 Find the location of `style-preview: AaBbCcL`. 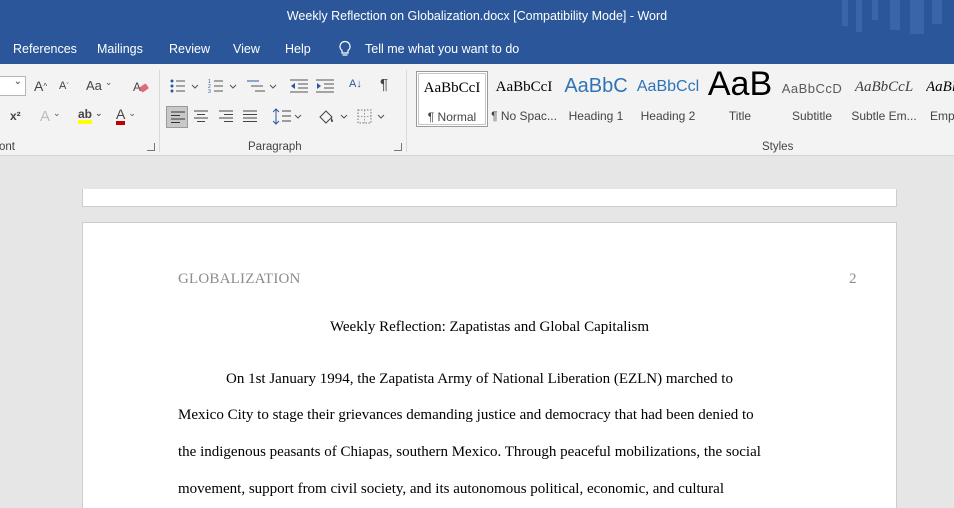

style-preview: AaBbCcL is located at coordinates (884, 87).